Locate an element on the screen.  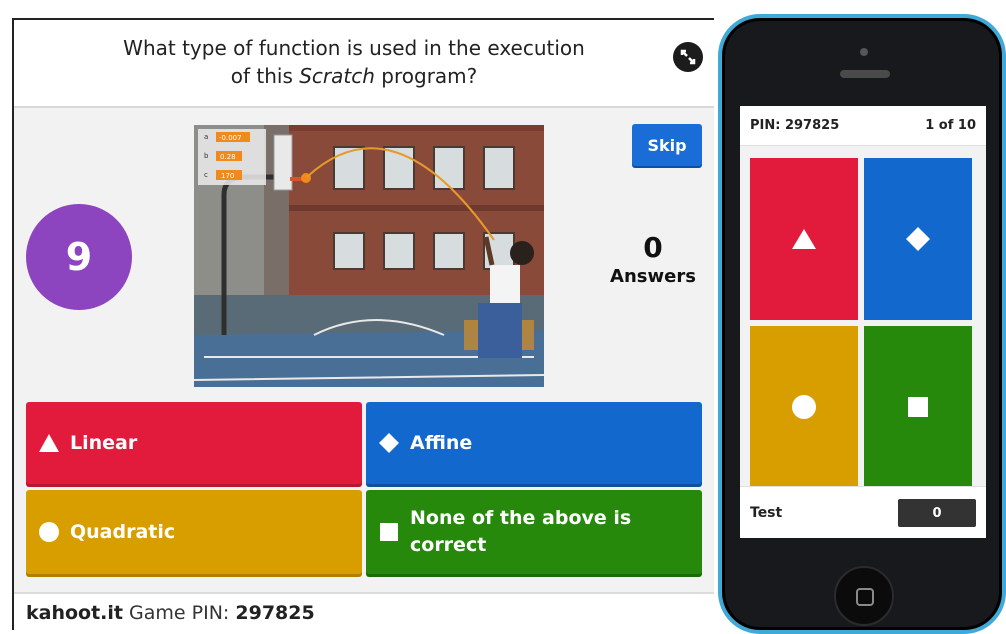
player-pin: PIN: 297825 is located at coordinates (795, 125).